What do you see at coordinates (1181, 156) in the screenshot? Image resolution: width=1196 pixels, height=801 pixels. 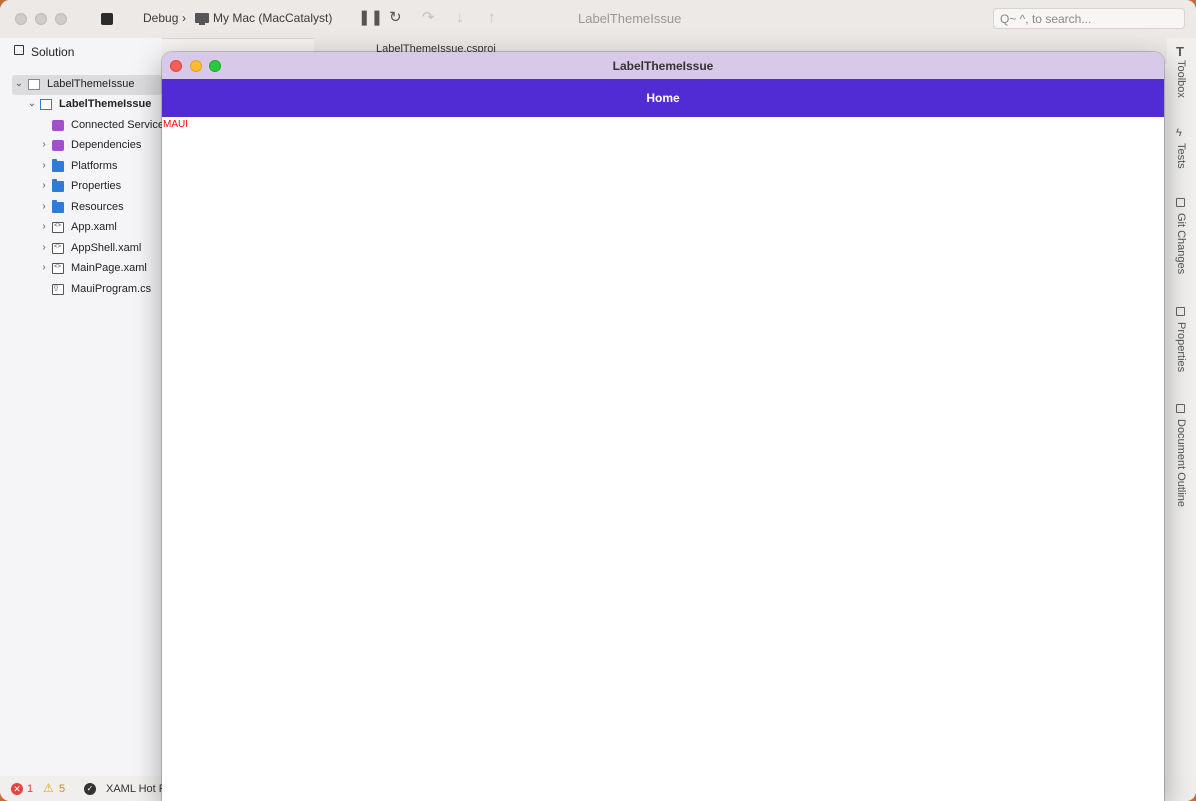 I see `panel-tests: Tests` at bounding box center [1181, 156].